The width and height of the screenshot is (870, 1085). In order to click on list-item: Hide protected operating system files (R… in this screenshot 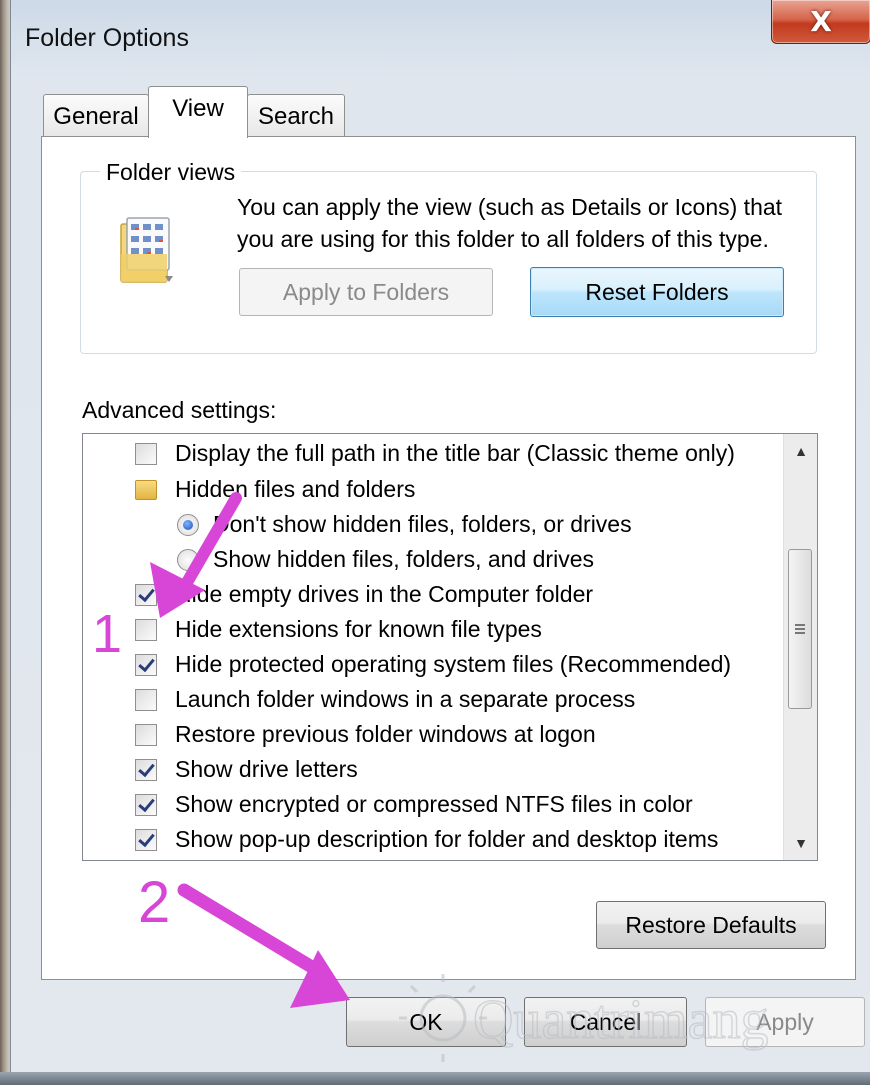, I will do `click(433, 664)`.